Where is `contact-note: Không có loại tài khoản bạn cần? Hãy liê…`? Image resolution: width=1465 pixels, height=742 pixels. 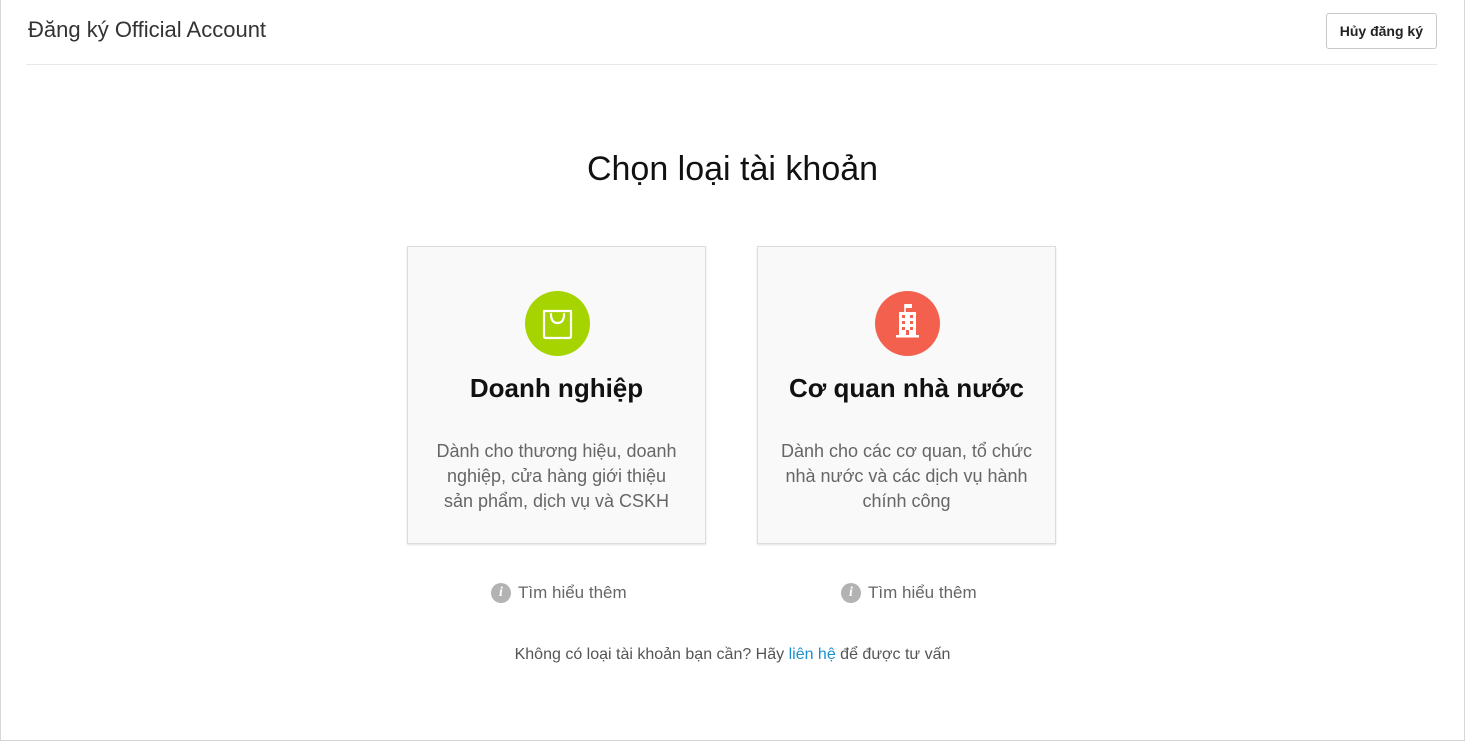 contact-note: Không có loại tài khoản bạn cần? Hãy liê… is located at coordinates (732, 655).